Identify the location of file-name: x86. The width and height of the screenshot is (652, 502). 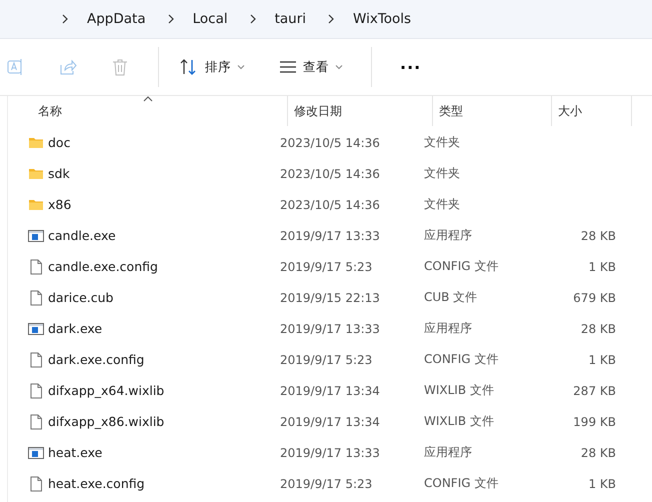
(60, 204).